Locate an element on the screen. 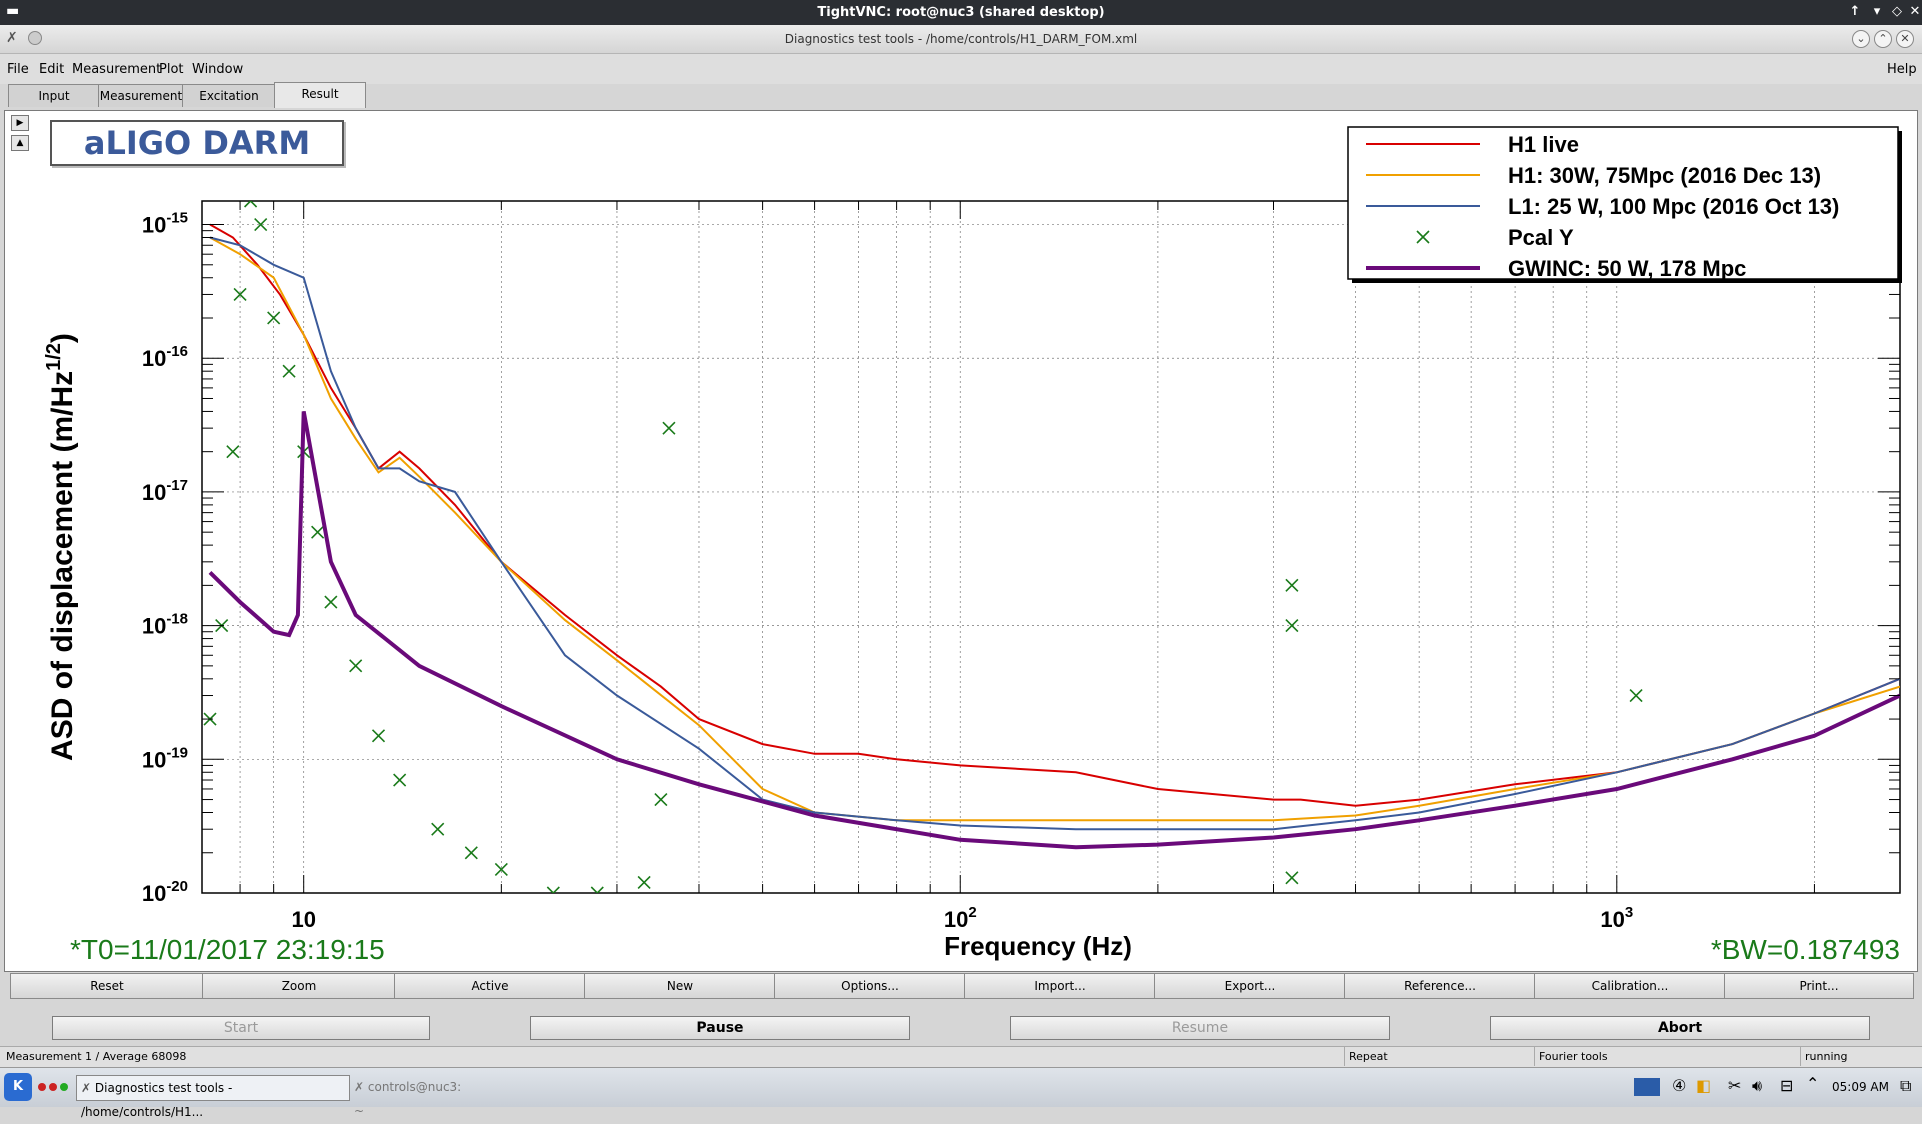  collapse-up-icon: ▲ is located at coordinates (20, 143).